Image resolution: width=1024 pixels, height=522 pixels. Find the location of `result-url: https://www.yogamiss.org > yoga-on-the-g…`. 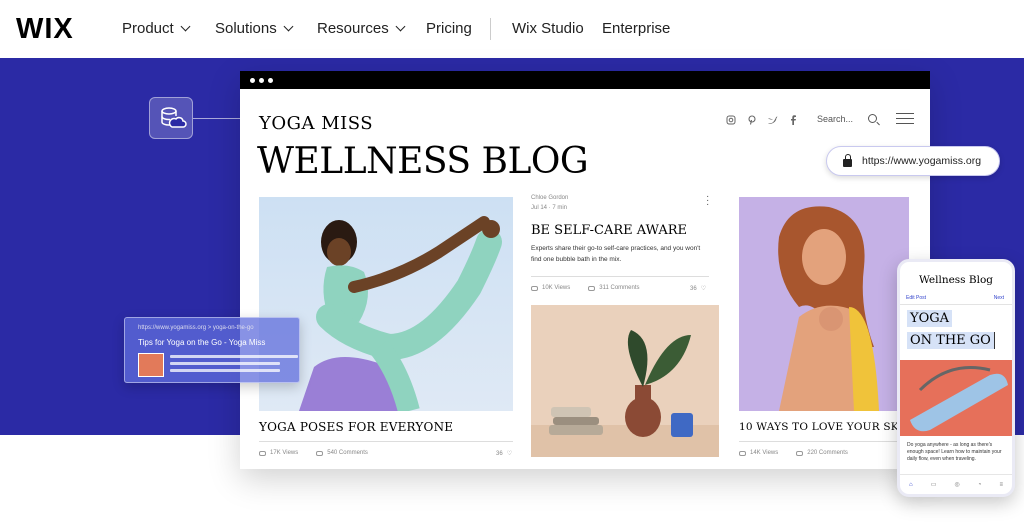

result-url: https://www.yogamiss.org > yoga-on-the-g… is located at coordinates (196, 328).